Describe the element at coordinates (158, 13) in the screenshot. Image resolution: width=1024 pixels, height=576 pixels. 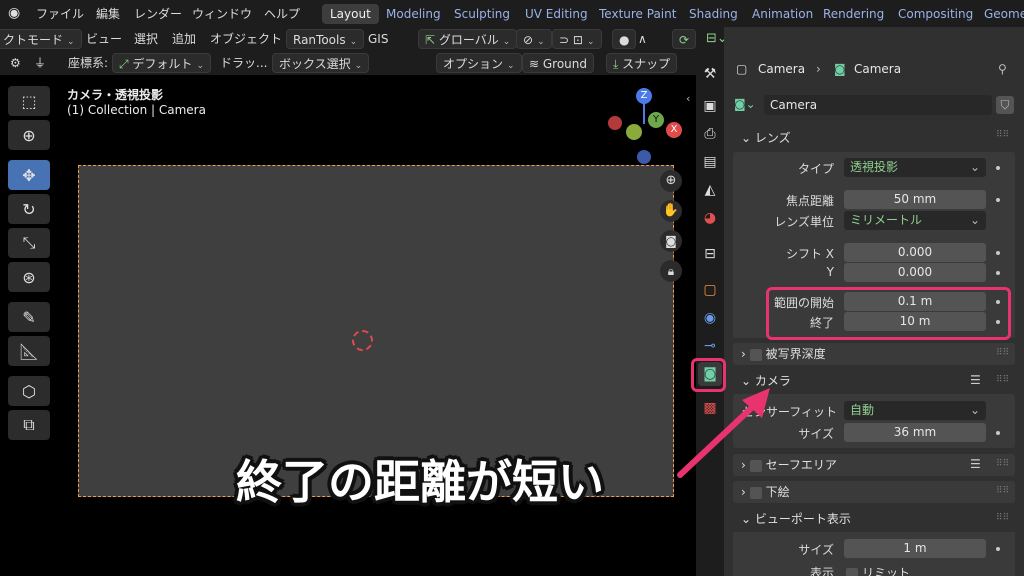
I see `menu-render: レンダー` at that location.